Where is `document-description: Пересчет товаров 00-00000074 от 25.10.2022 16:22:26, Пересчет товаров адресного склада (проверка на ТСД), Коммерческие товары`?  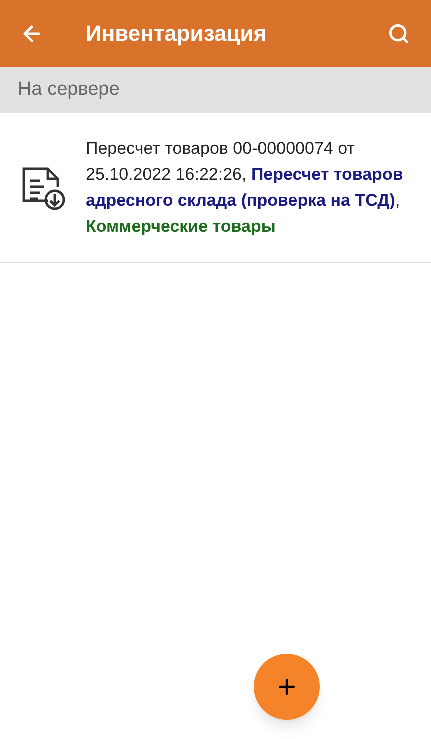
document-description: Пересчет товаров 00-00000074 от 25.10.2022 16:22:26, Пересчет товаров адресного склада (проверка на ТСД), Коммерческие товары is located at coordinates (245, 188).